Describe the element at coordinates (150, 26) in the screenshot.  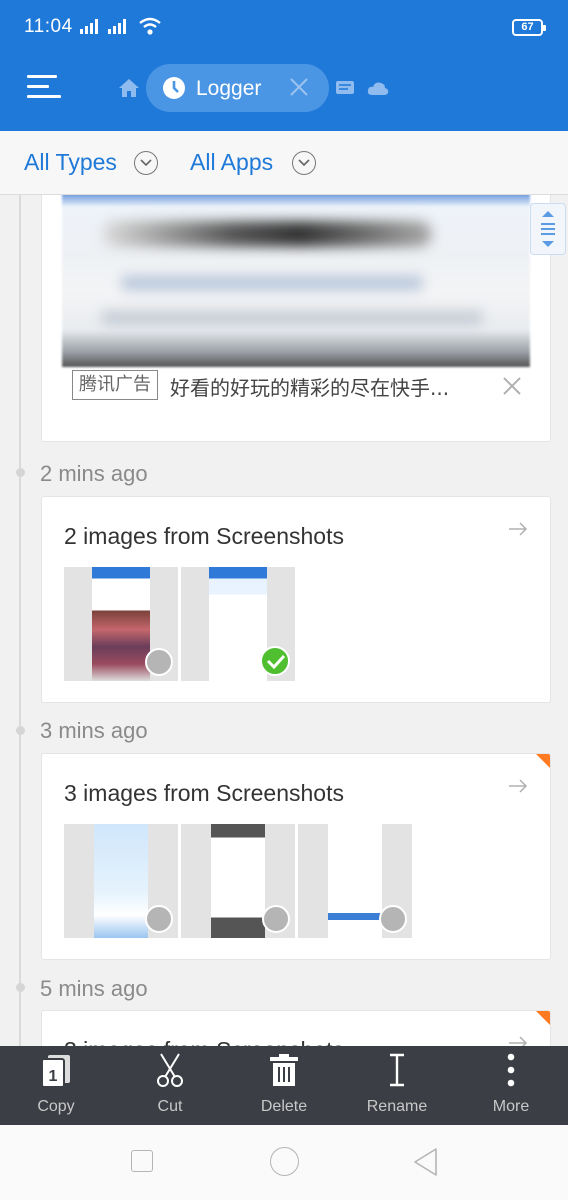
I see `wifi-icon` at that location.